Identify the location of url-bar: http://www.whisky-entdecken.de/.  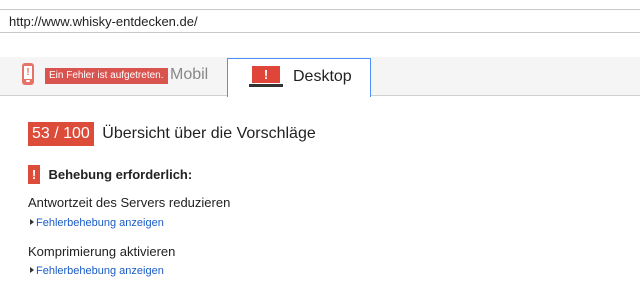
(320, 21).